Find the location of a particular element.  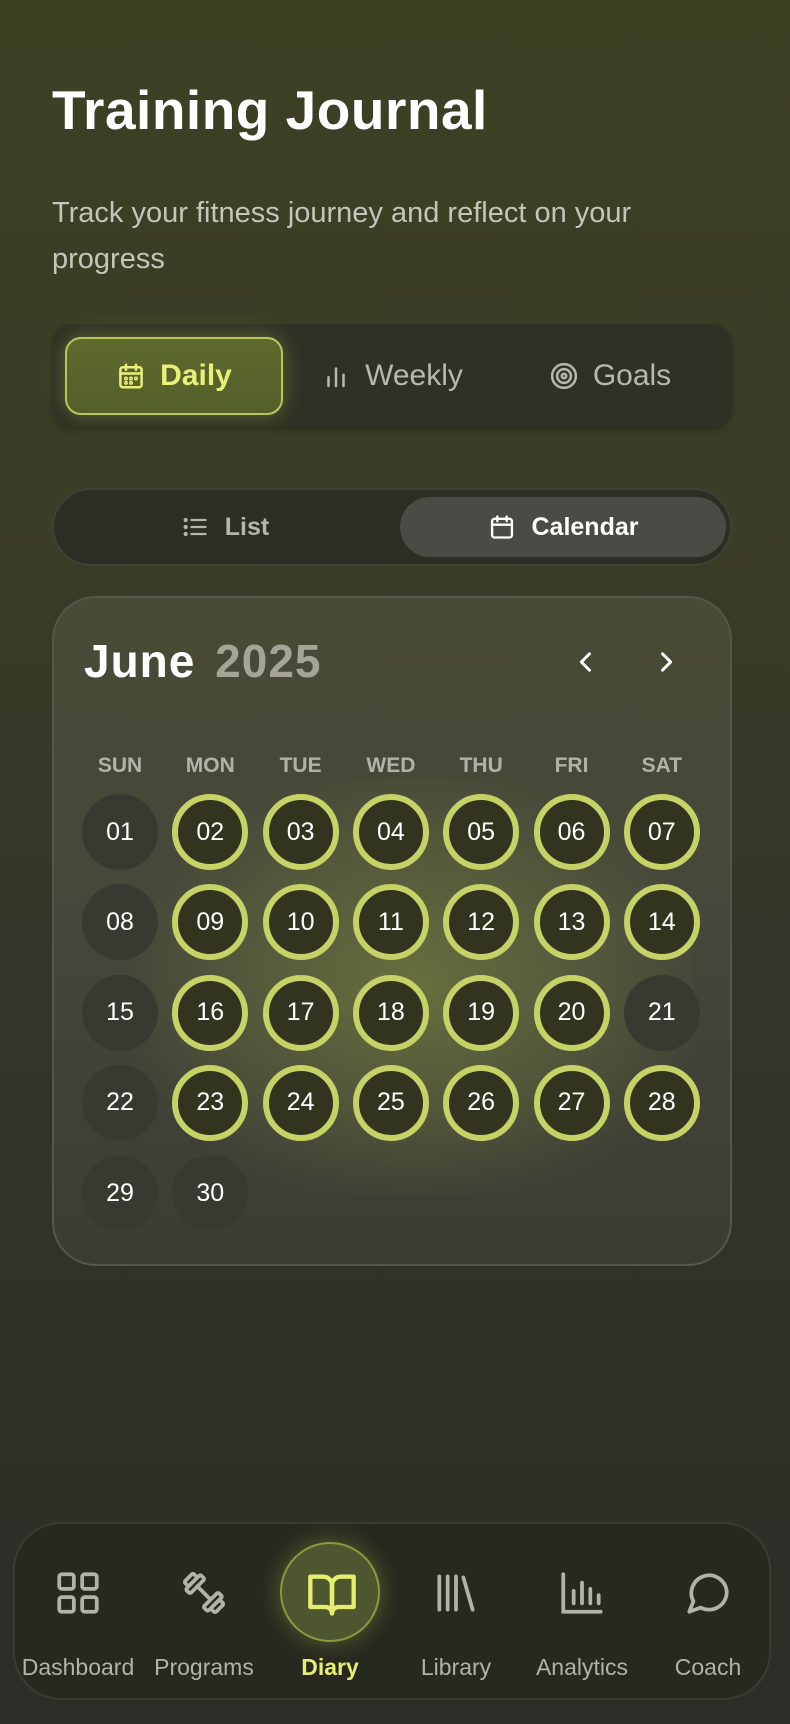

weekday-label: TUE is located at coordinates (300, 765).